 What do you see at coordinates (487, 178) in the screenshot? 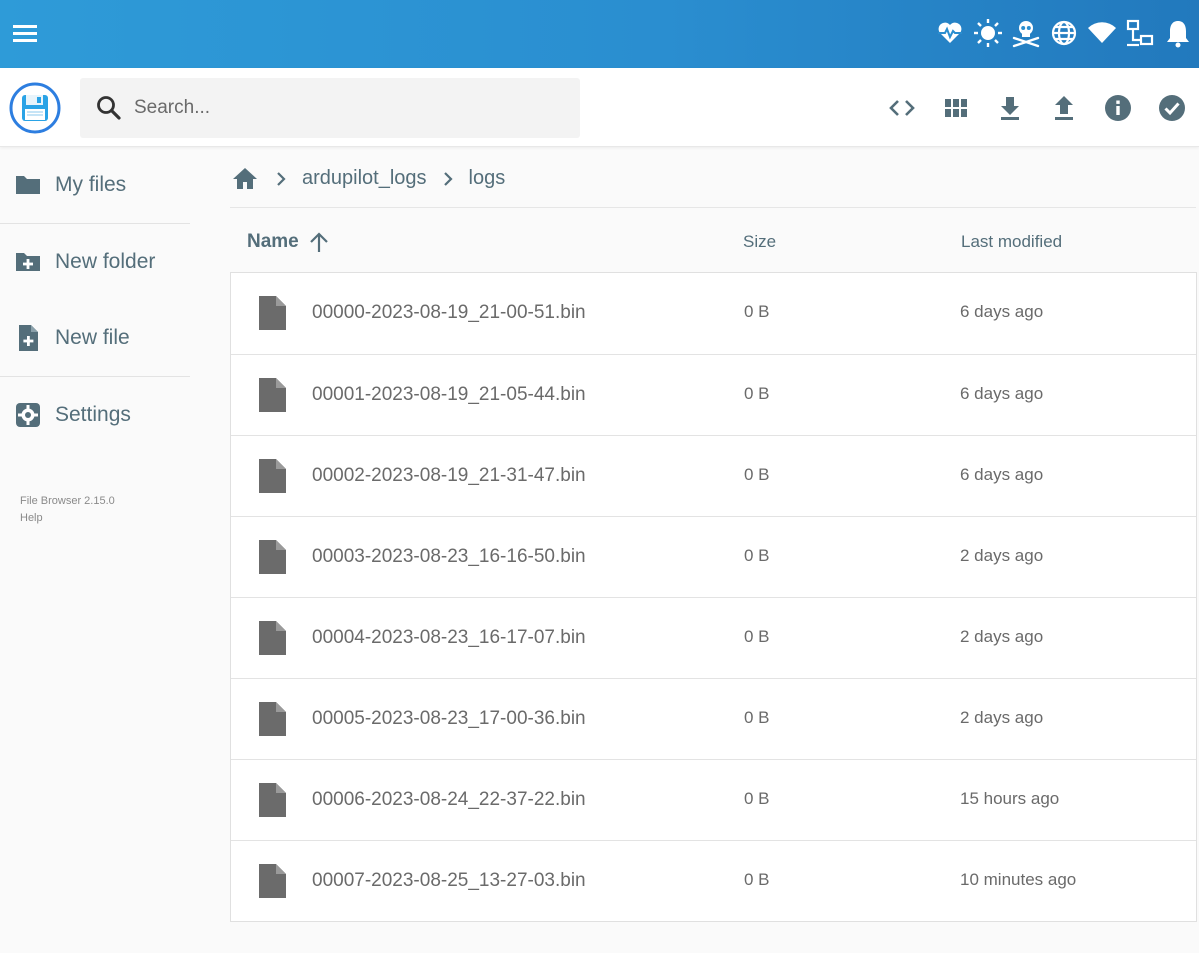
I see `breadcrumb-item: logs` at bounding box center [487, 178].